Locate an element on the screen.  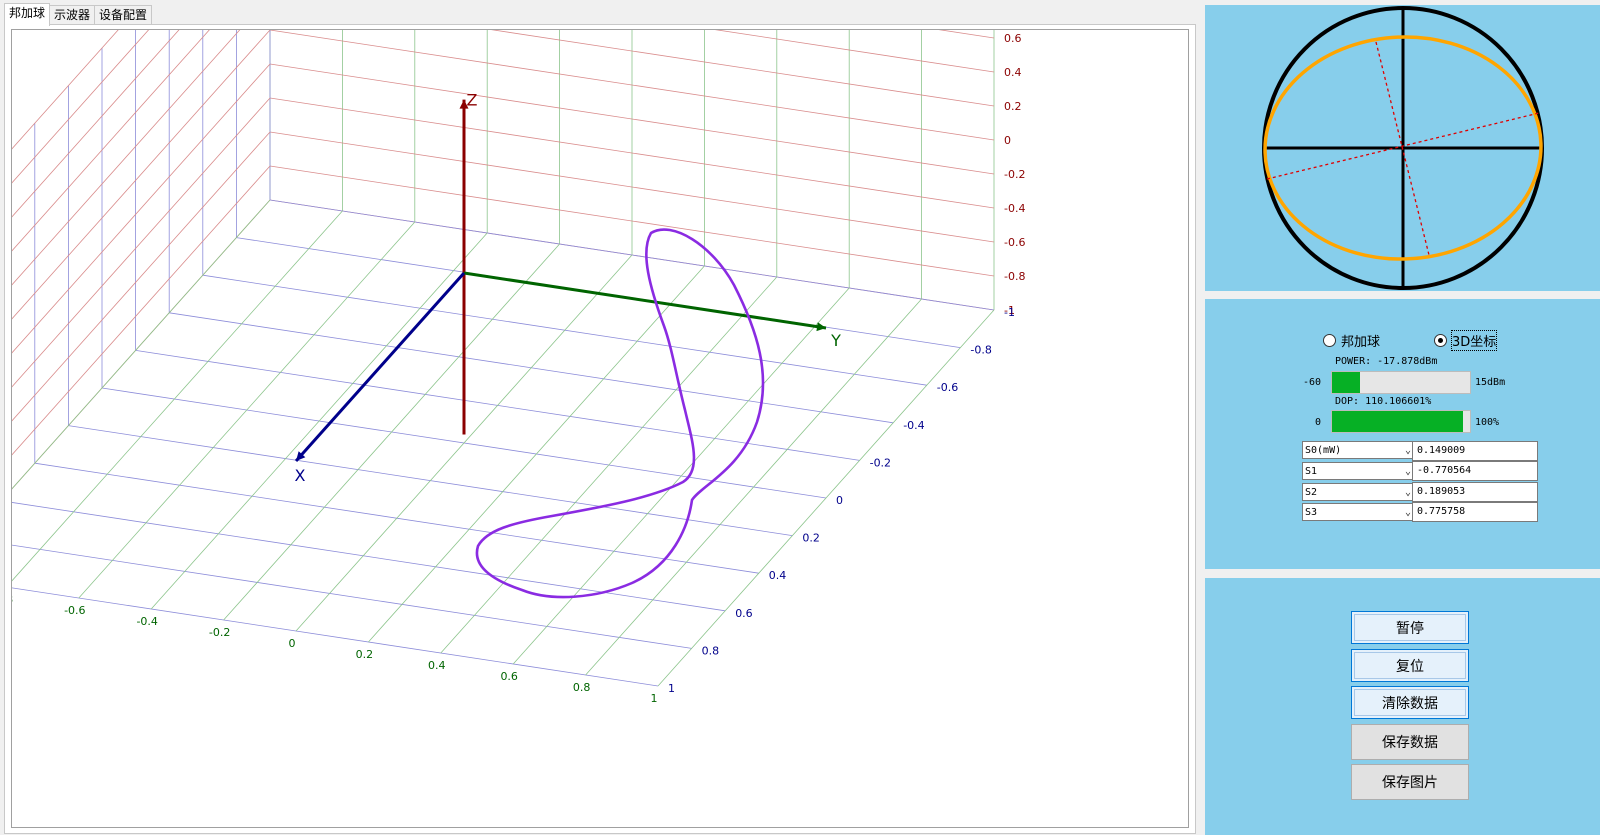
dop-label: DOP: 110.106601% is located at coordinates (1383, 401).